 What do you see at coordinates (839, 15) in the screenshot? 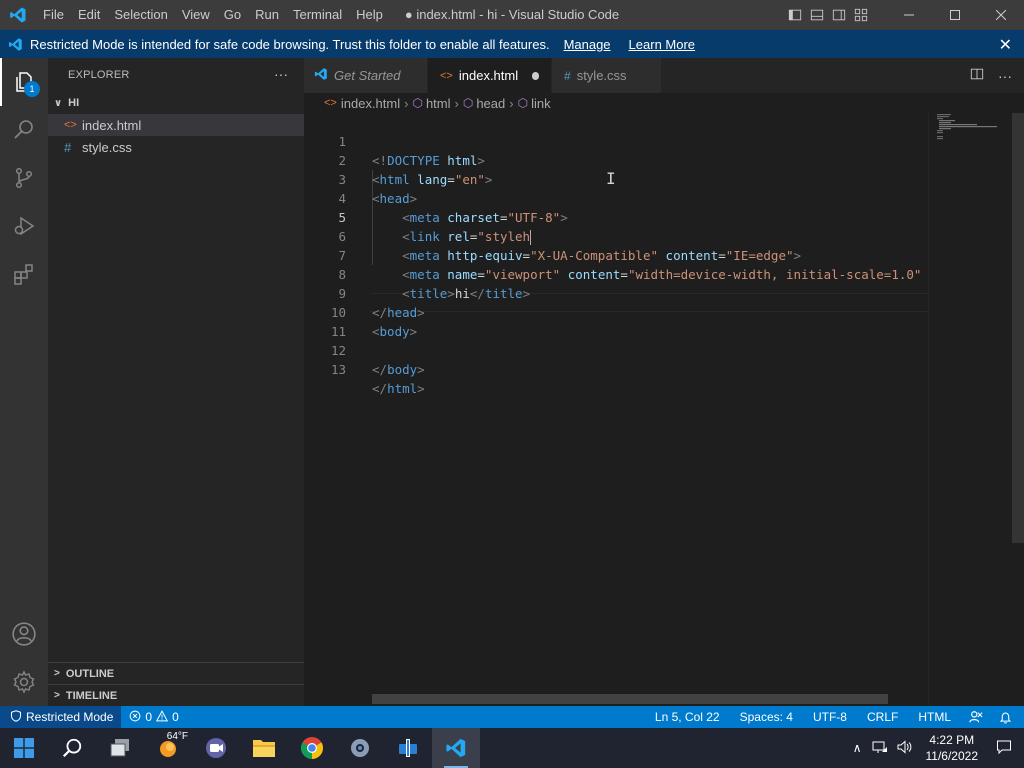
I see `toggle-secondary-sidebar-icon` at bounding box center [839, 15].